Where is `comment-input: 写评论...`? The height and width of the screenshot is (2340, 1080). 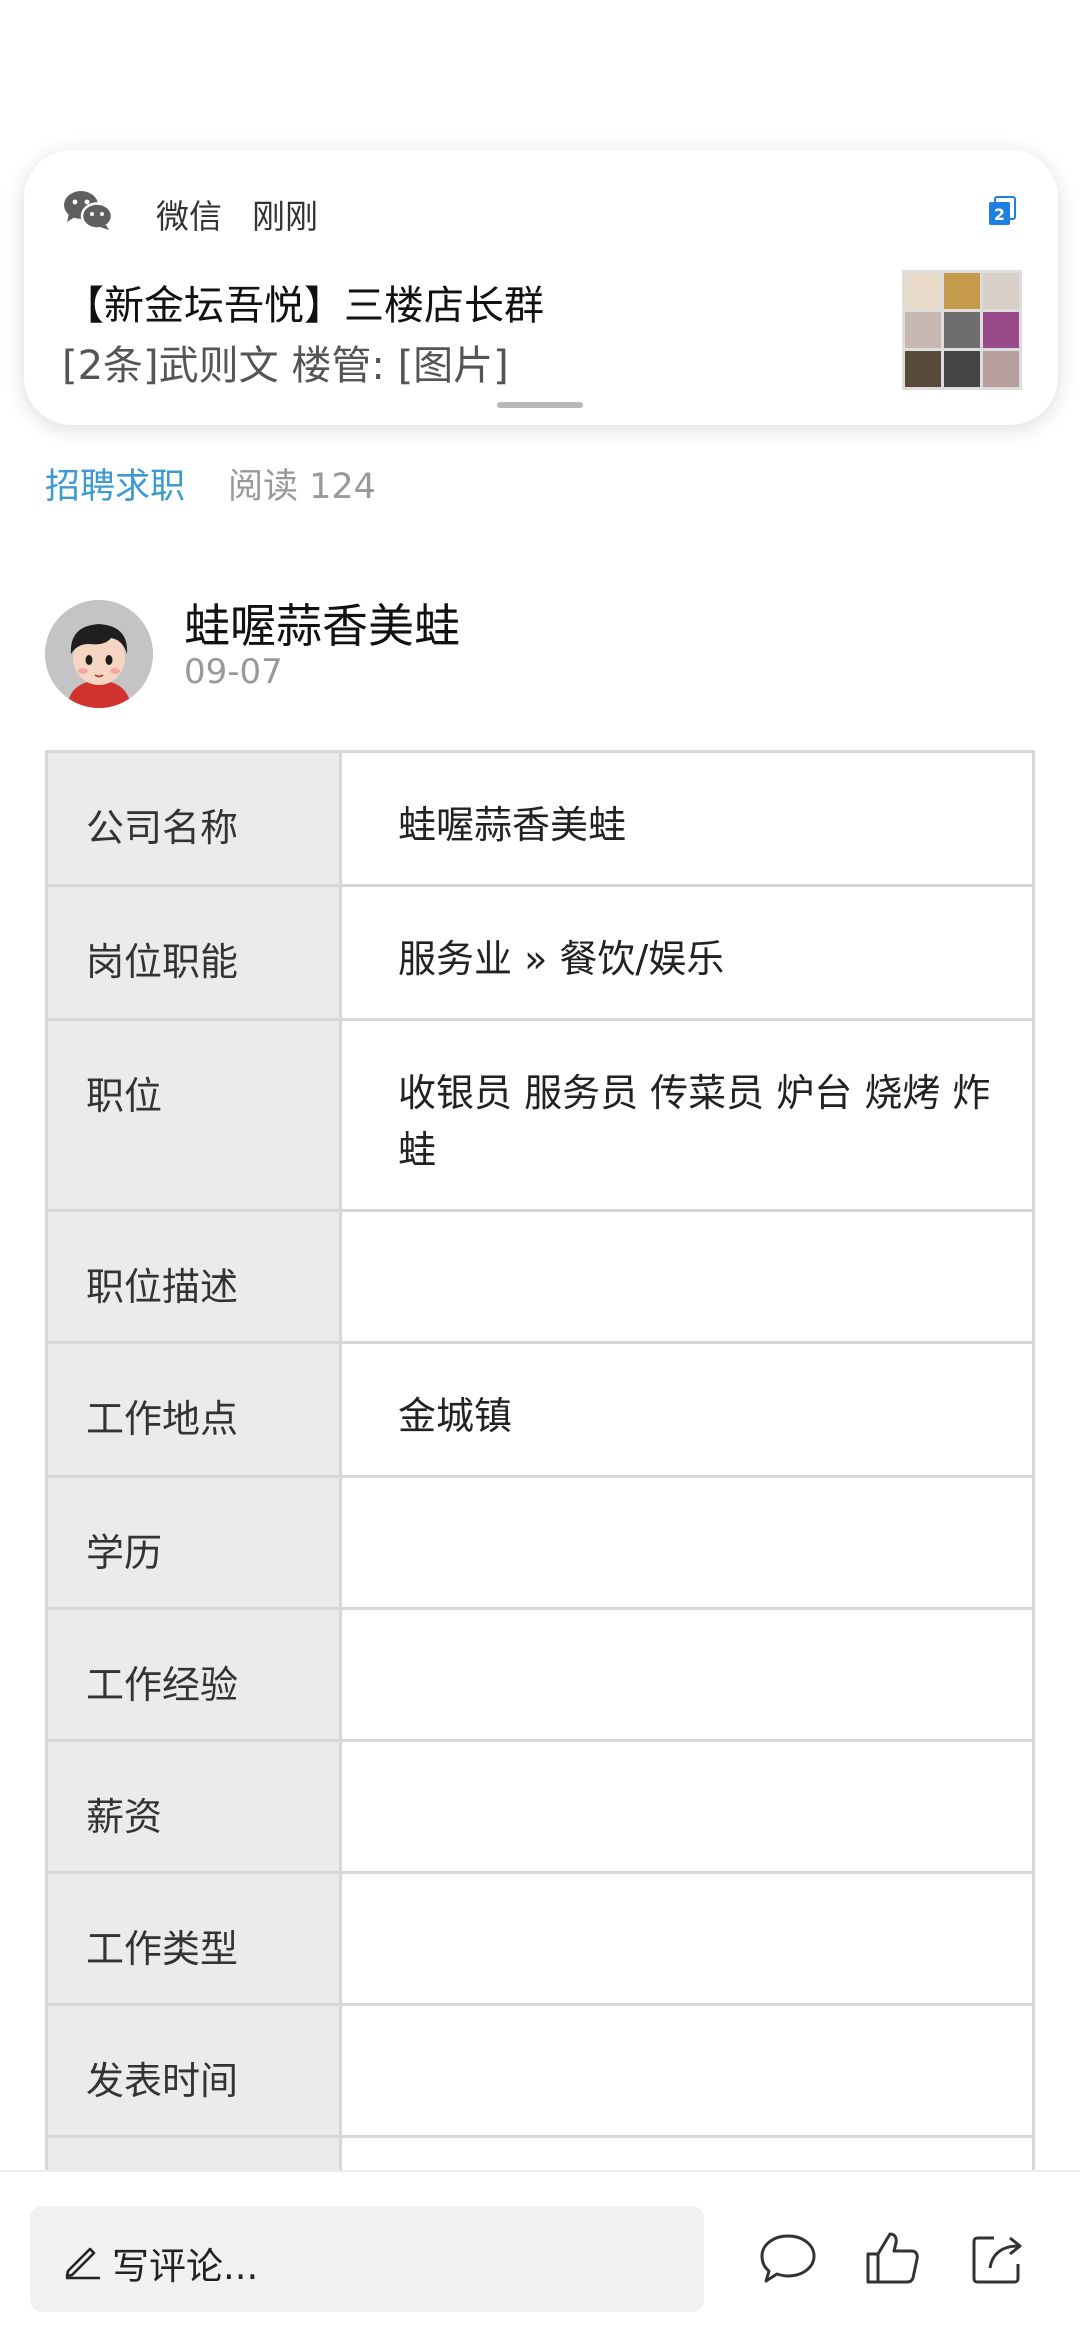 comment-input: 写评论... is located at coordinates (367, 2259).